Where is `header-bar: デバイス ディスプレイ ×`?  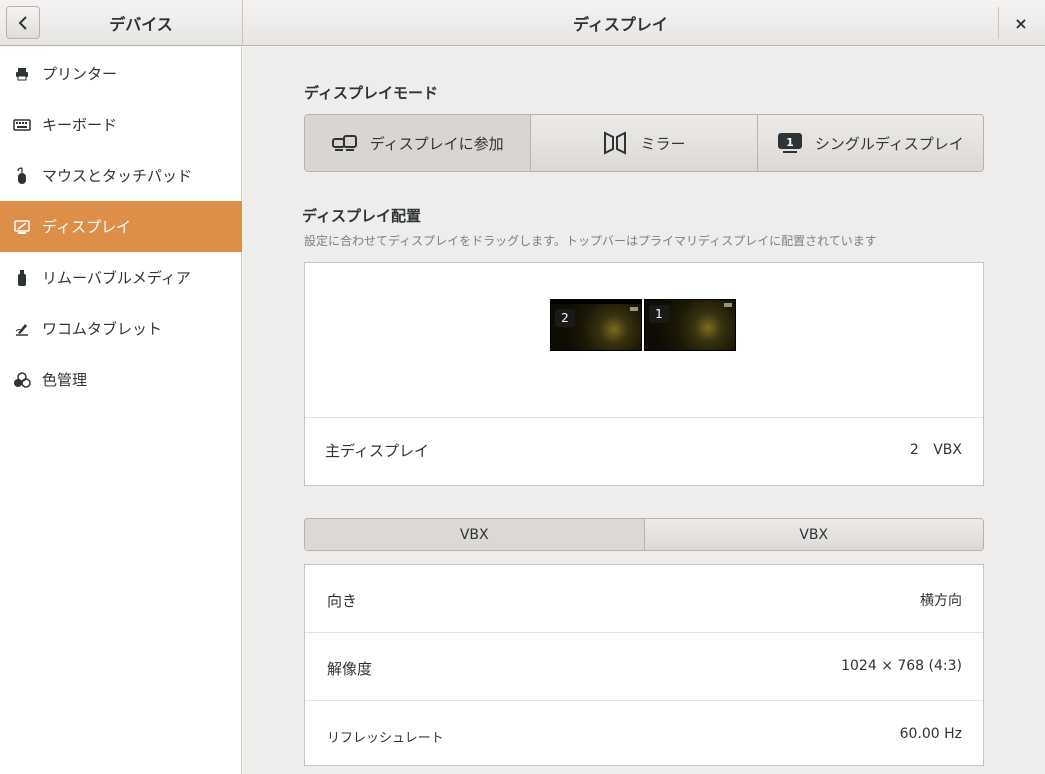
header-bar: デバイス ディスプレイ × is located at coordinates (522, 23).